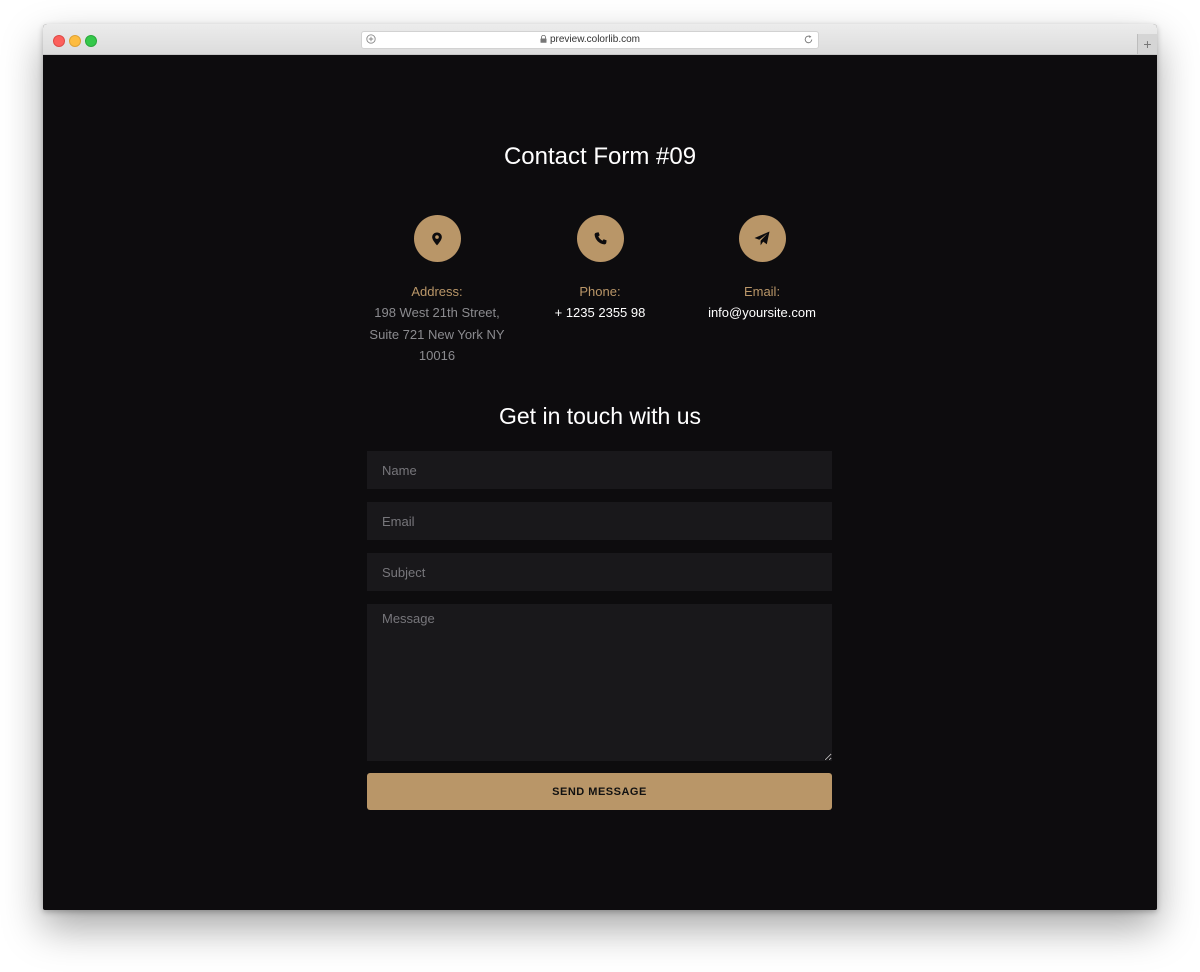 The image size is (1200, 972). I want to click on phone-value: + 1235 2355 98, so click(600, 313).